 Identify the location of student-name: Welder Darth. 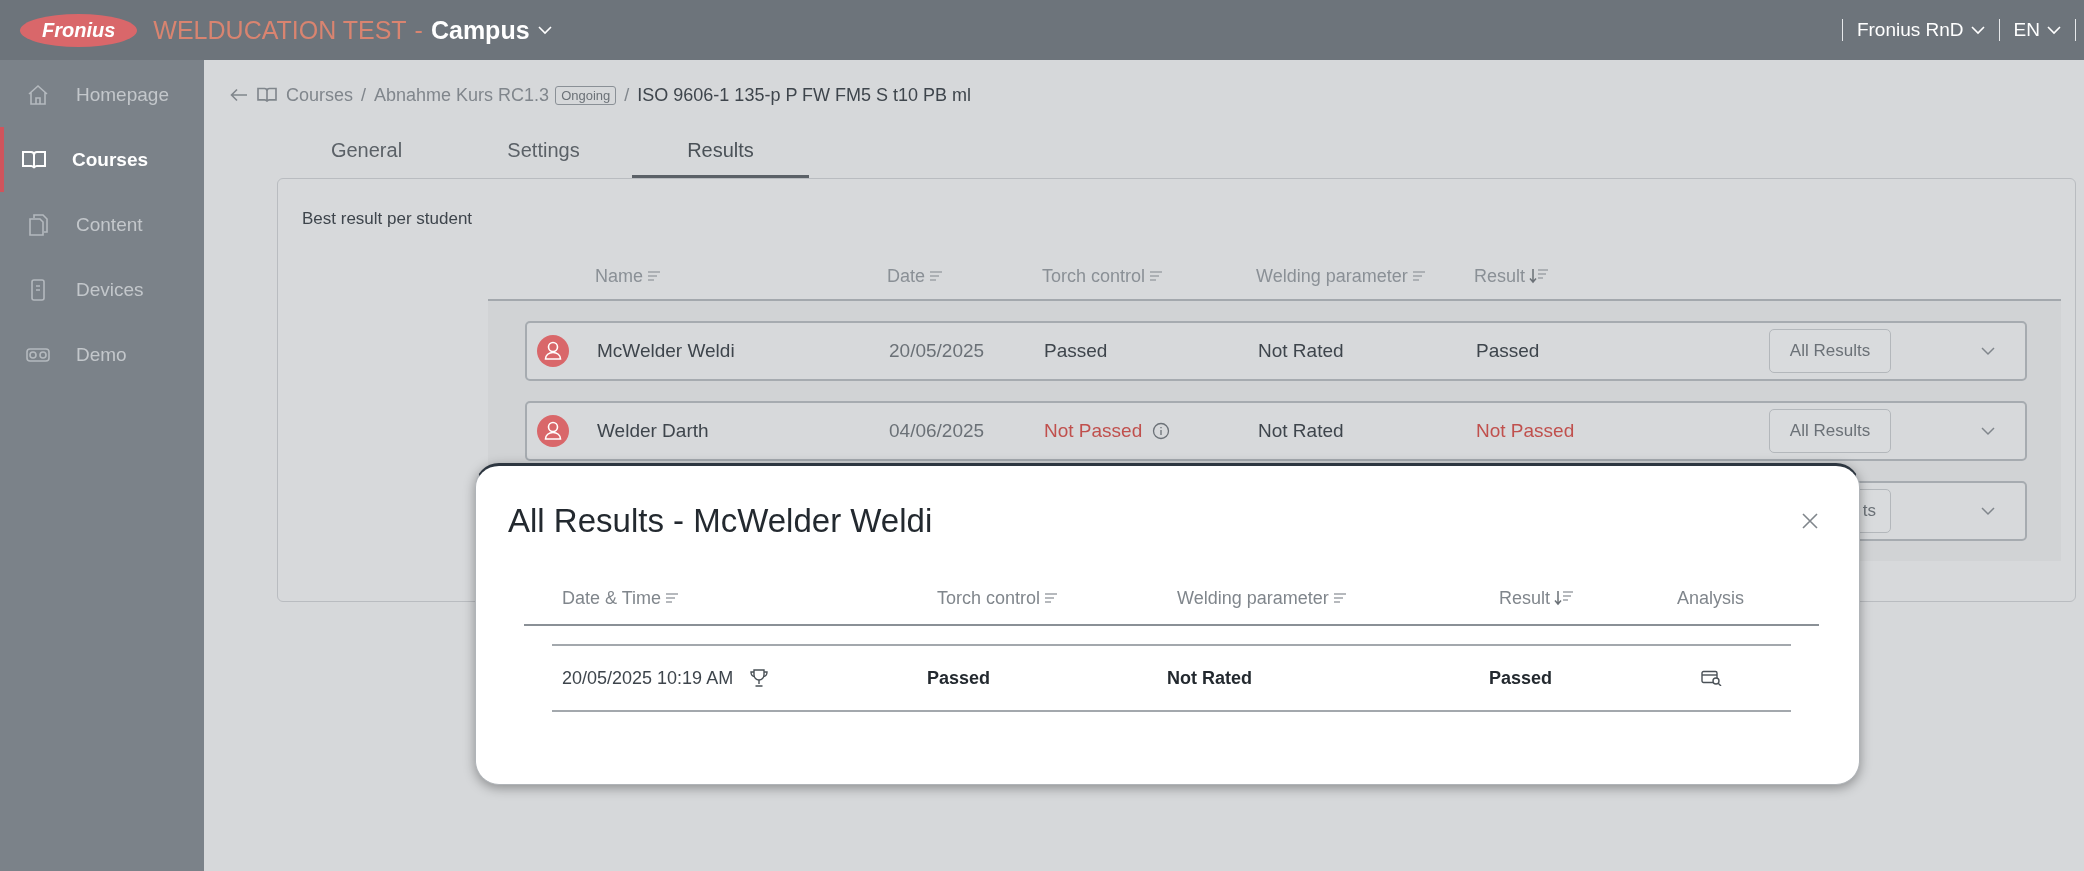
(653, 431).